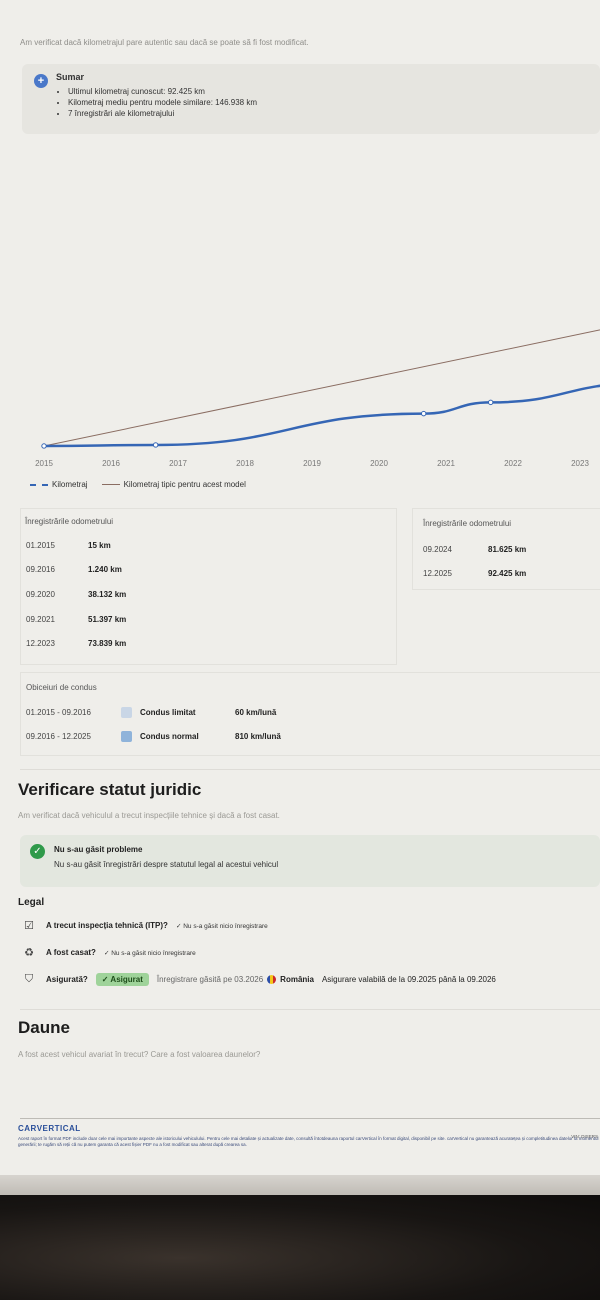 The height and width of the screenshot is (1300, 600). Describe the element at coordinates (513, 463) in the screenshot. I see `x-tick-label: 2022` at that location.